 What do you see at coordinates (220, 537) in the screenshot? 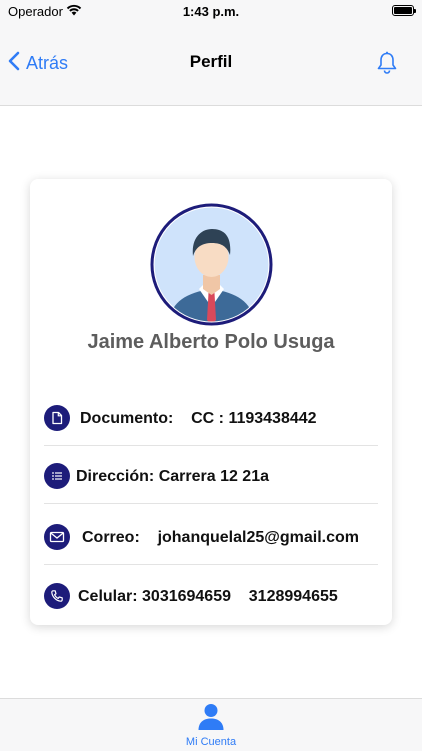
I see `email-text: Correo: johanquelal25@gmail.com` at bounding box center [220, 537].